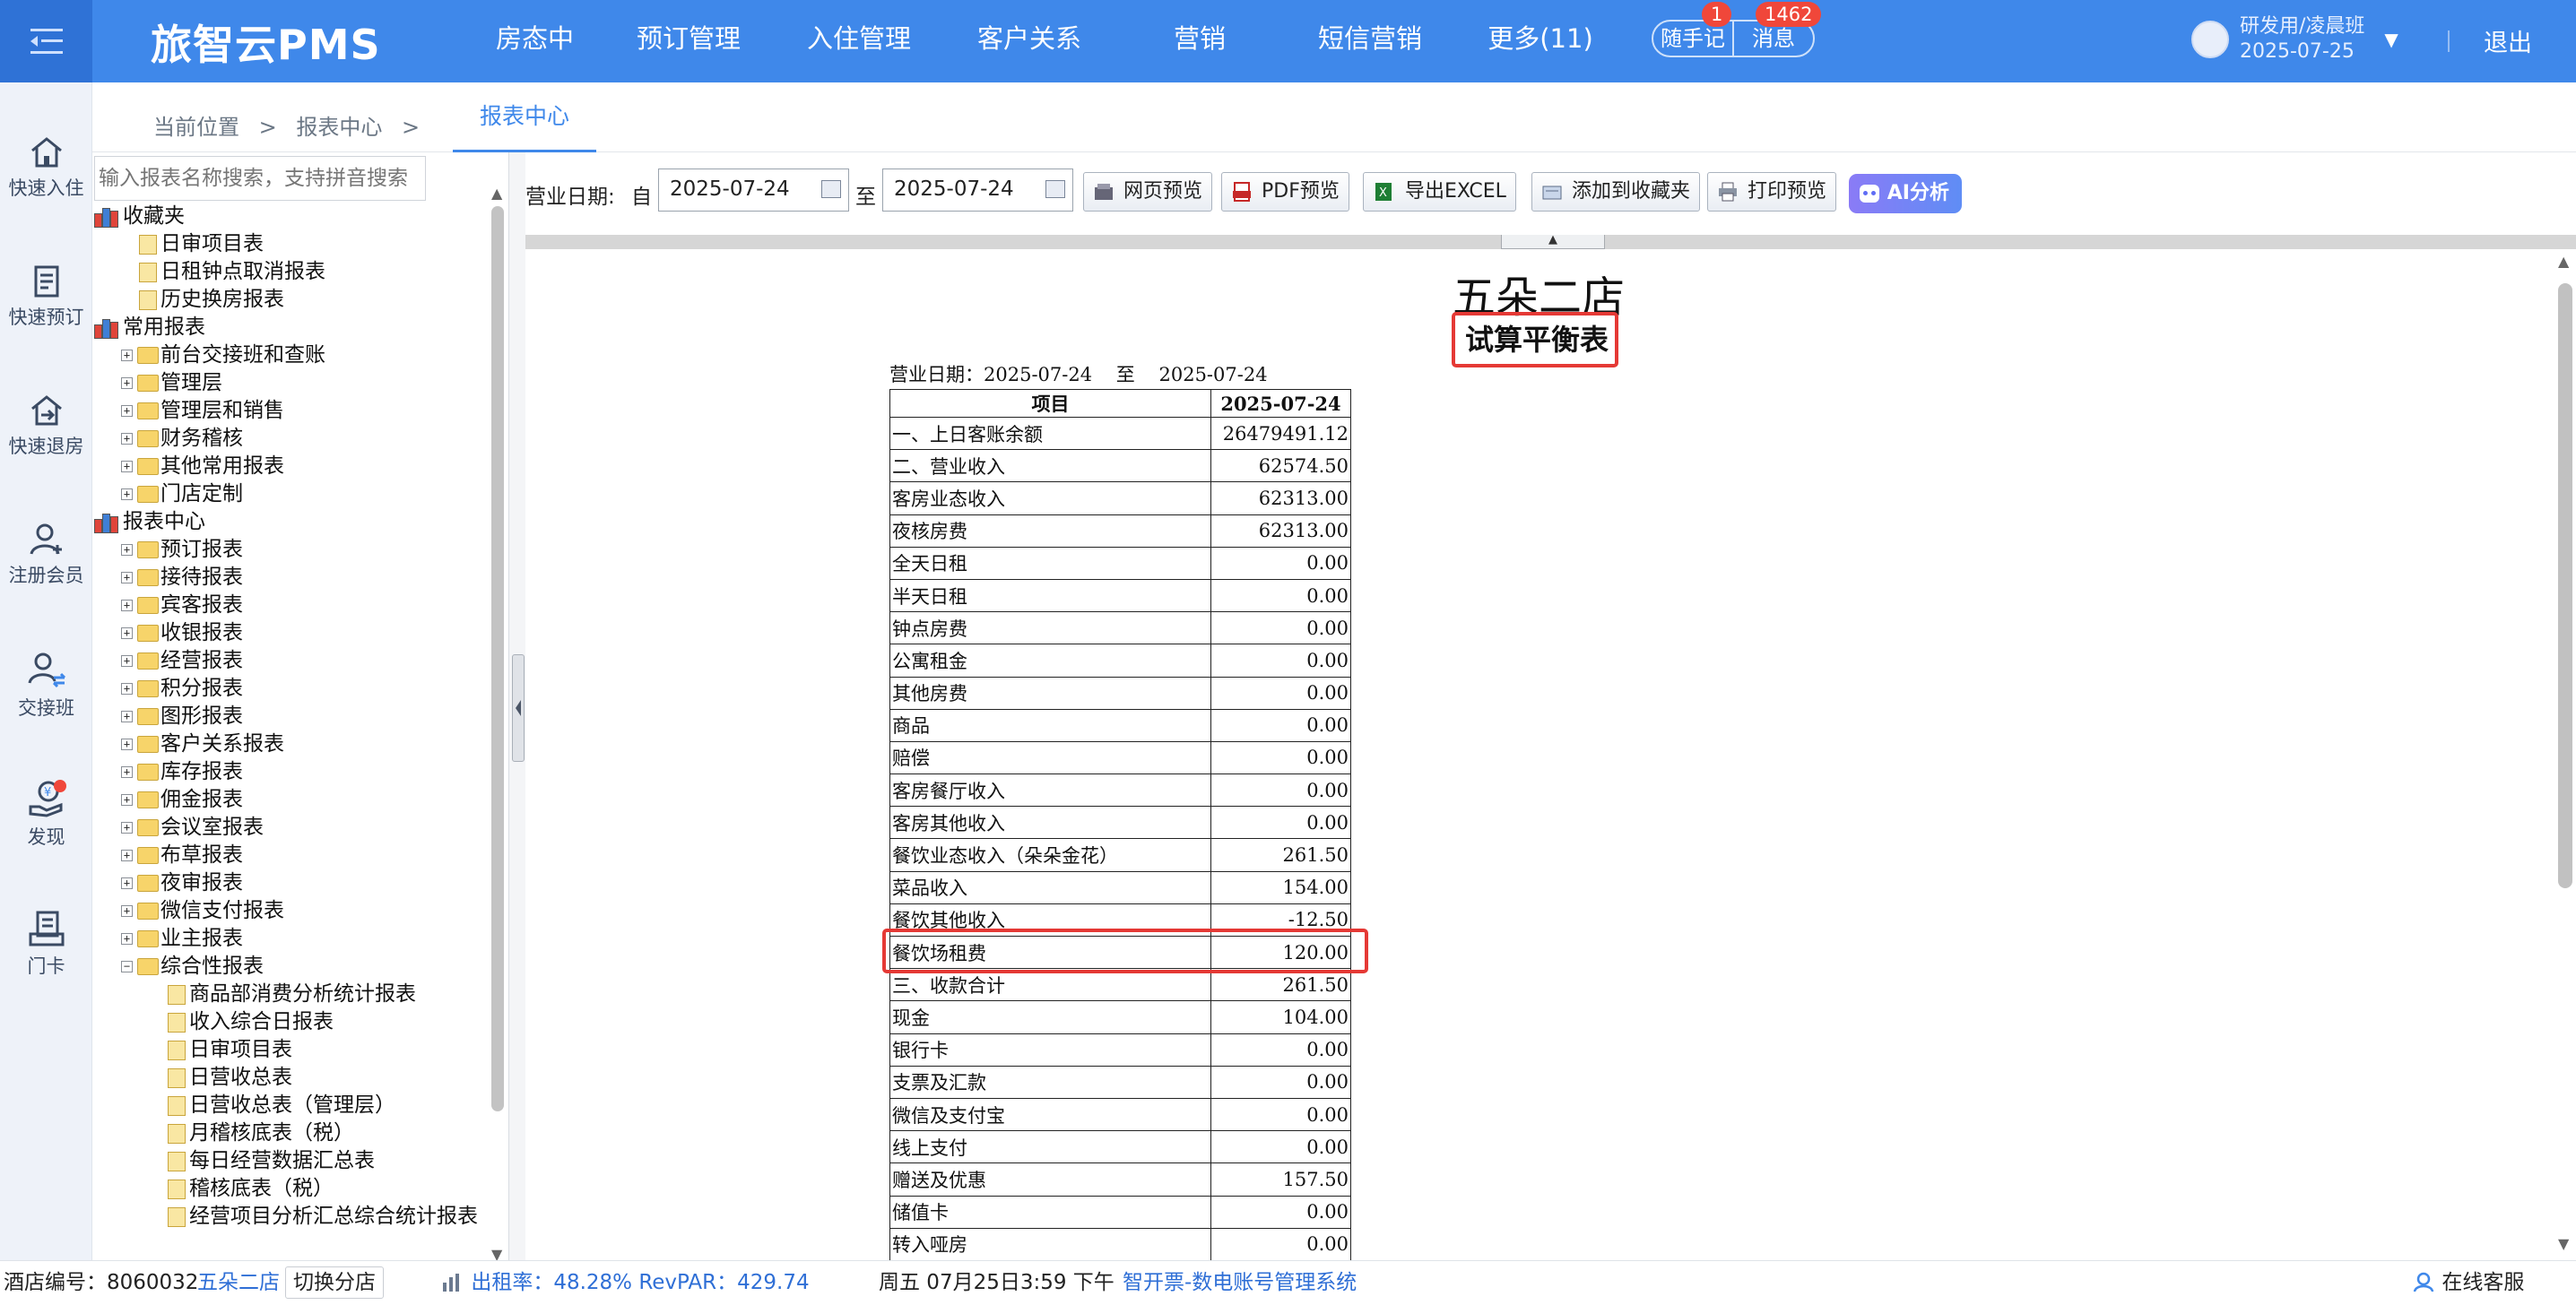 The width and height of the screenshot is (2576, 1305). I want to click on tree-folder-node: + 收银报表, so click(289, 633).